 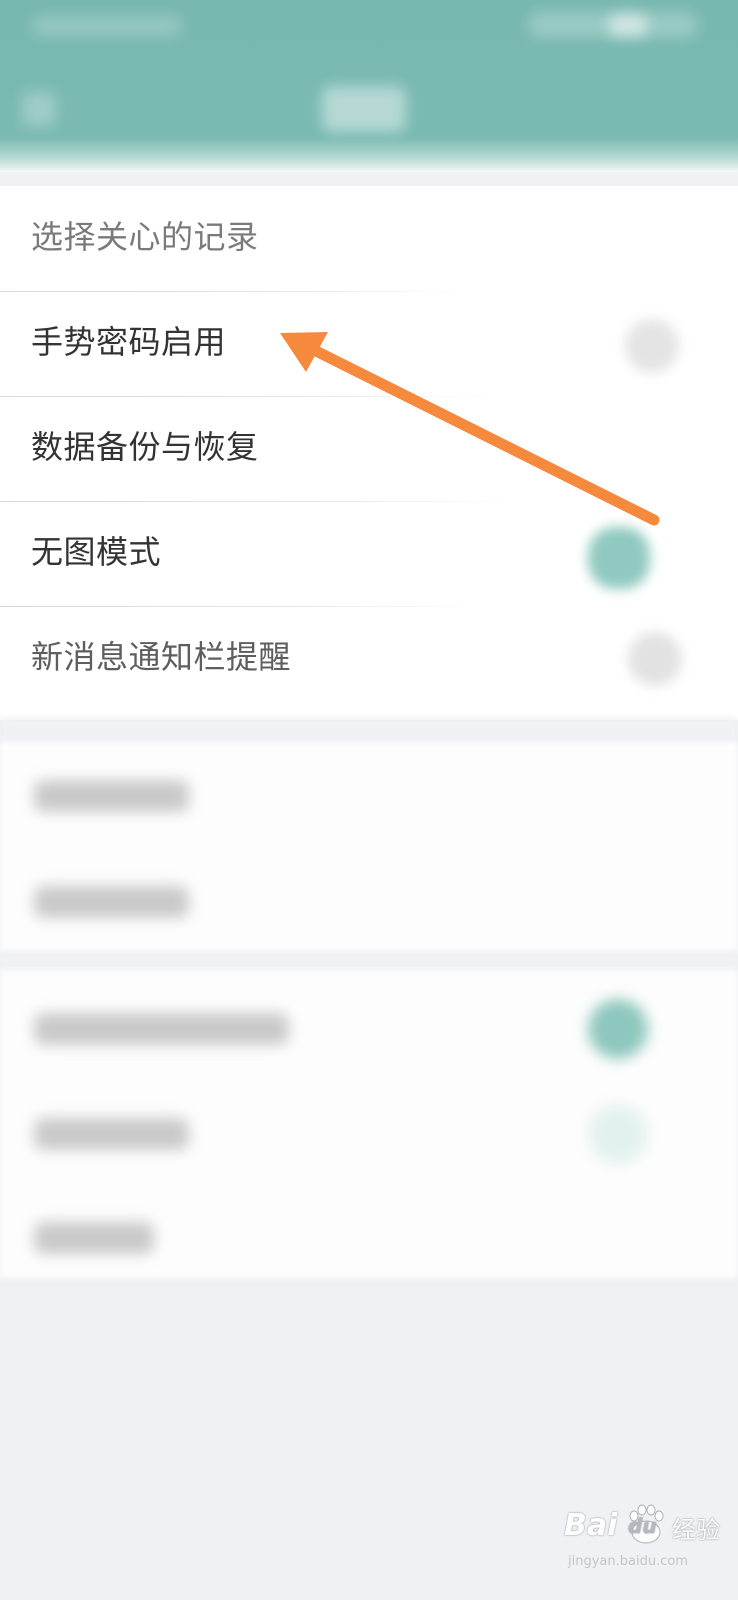 What do you see at coordinates (39, 109) in the screenshot?
I see `back-arrow-icon` at bounding box center [39, 109].